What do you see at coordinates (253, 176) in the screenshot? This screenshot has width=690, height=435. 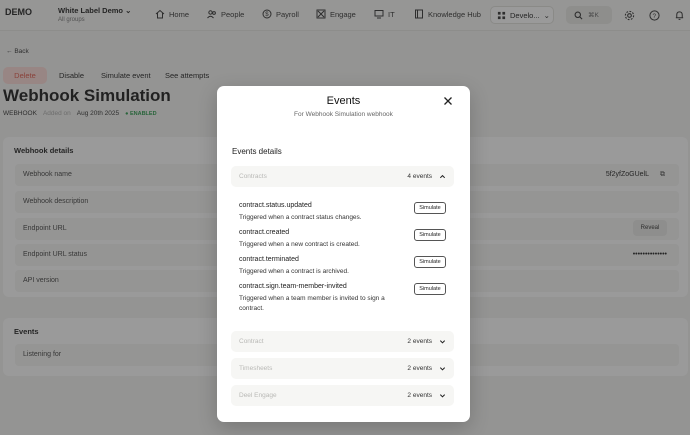 I see `event-group-name: Contracts` at bounding box center [253, 176].